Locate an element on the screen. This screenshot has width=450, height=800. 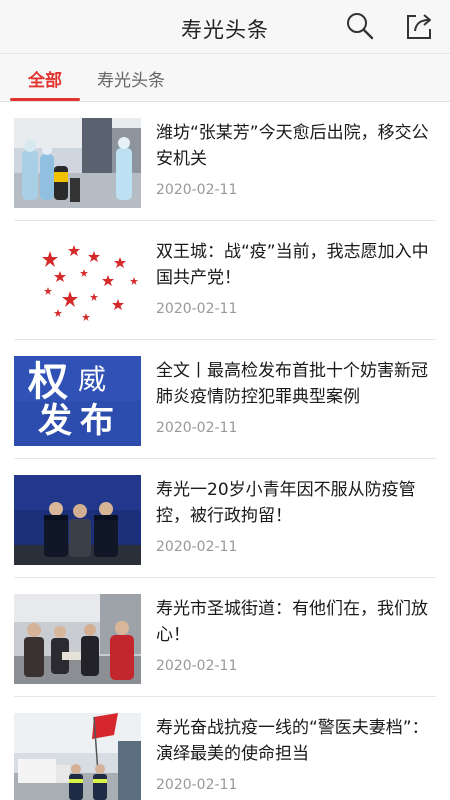
share-icon is located at coordinates (418, 26).